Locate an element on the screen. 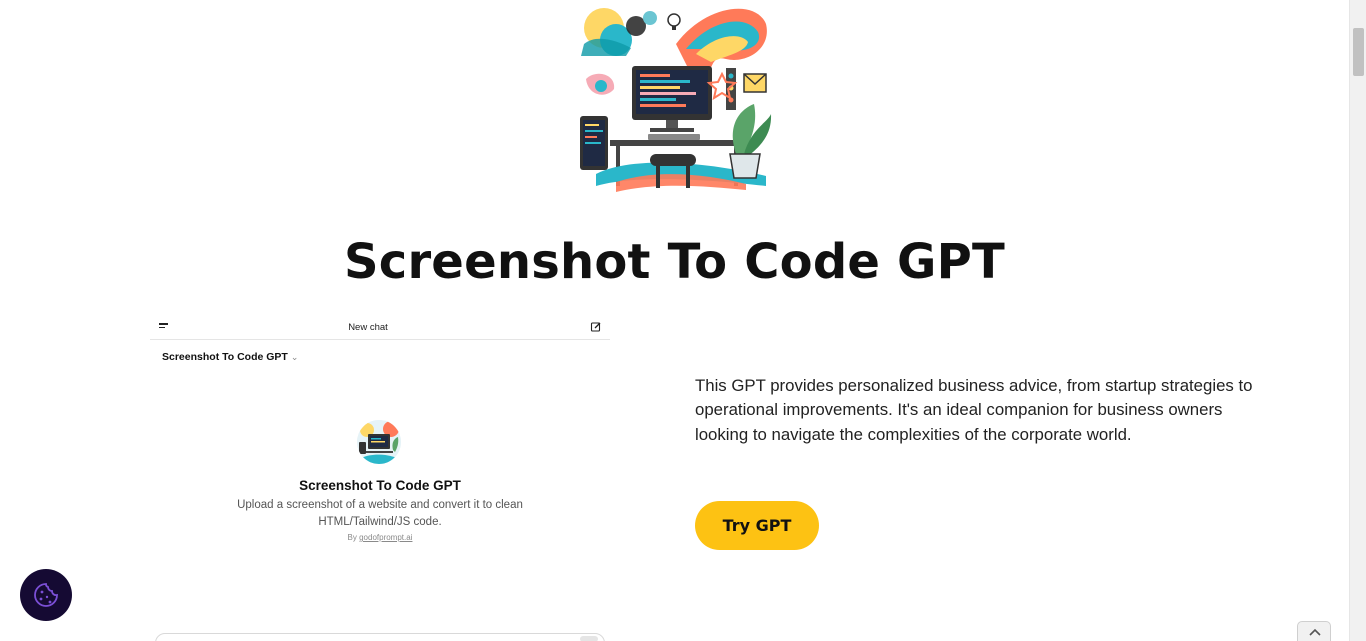 The image size is (1366, 641). chevron-down-icon: ⌄ is located at coordinates (294, 357).